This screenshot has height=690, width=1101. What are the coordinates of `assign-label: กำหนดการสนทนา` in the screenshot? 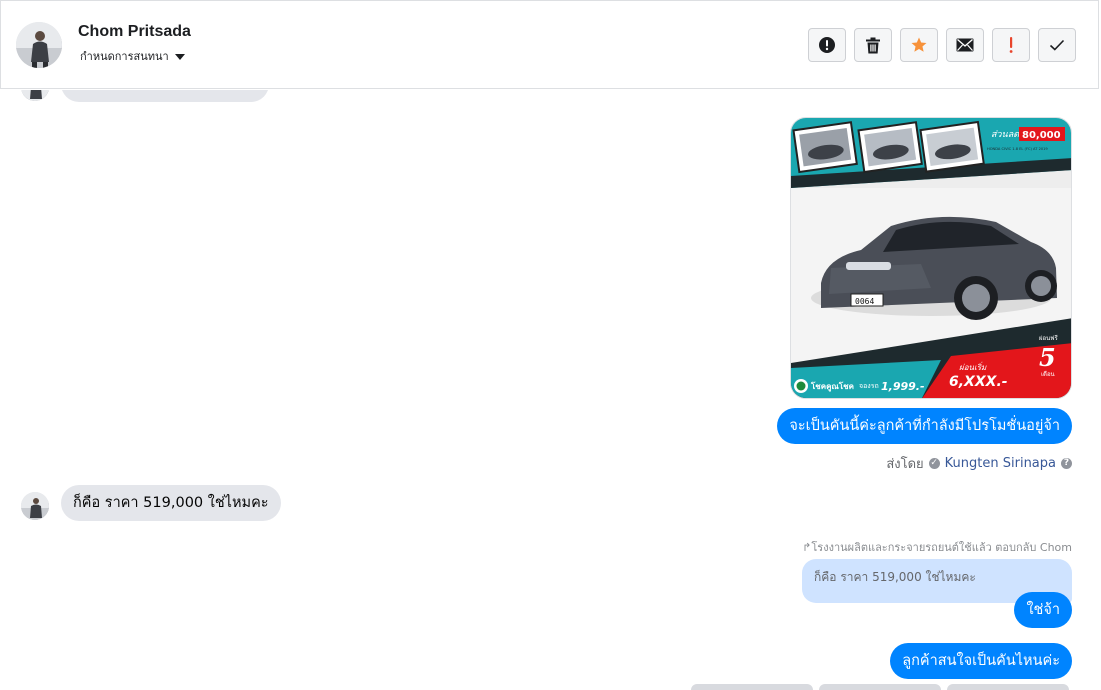 It's located at (124, 56).